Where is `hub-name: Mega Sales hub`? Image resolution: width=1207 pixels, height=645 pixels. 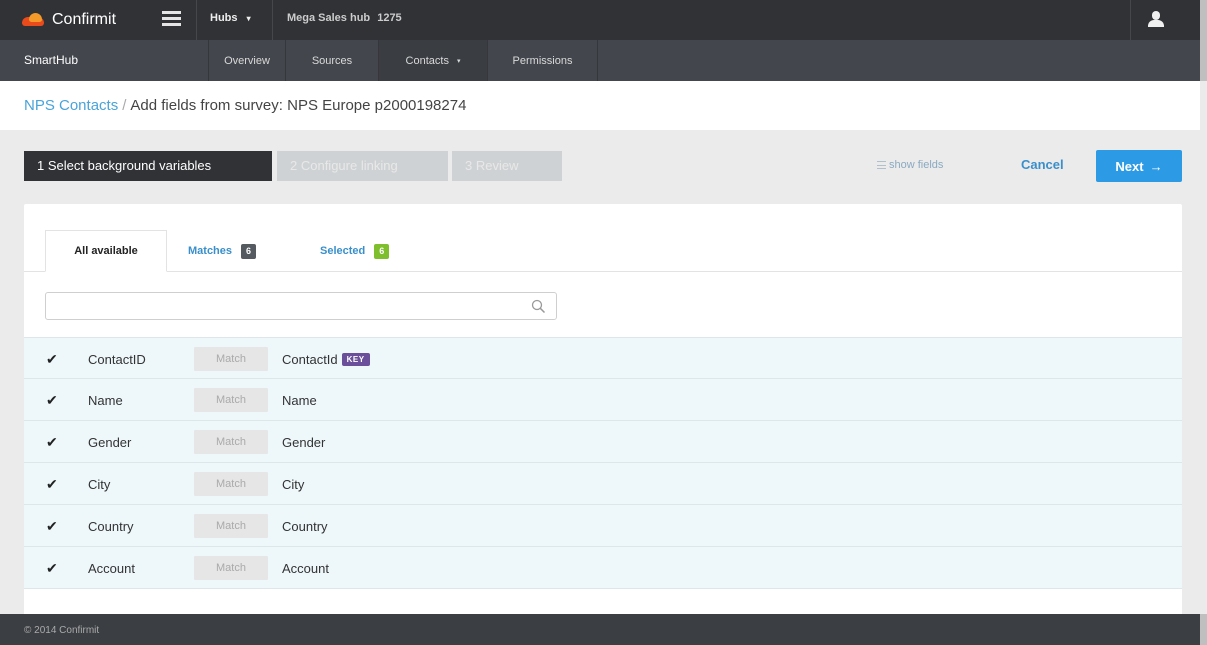
hub-name: Mega Sales hub is located at coordinates (329, 18).